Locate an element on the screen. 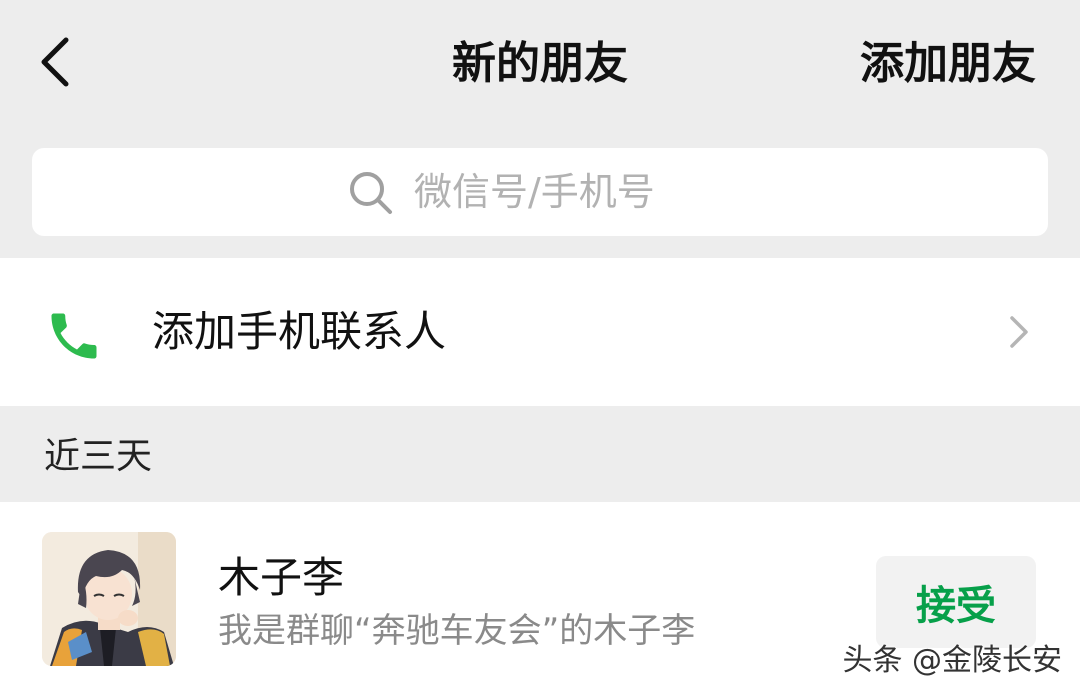  avatar-image is located at coordinates (109, 599).